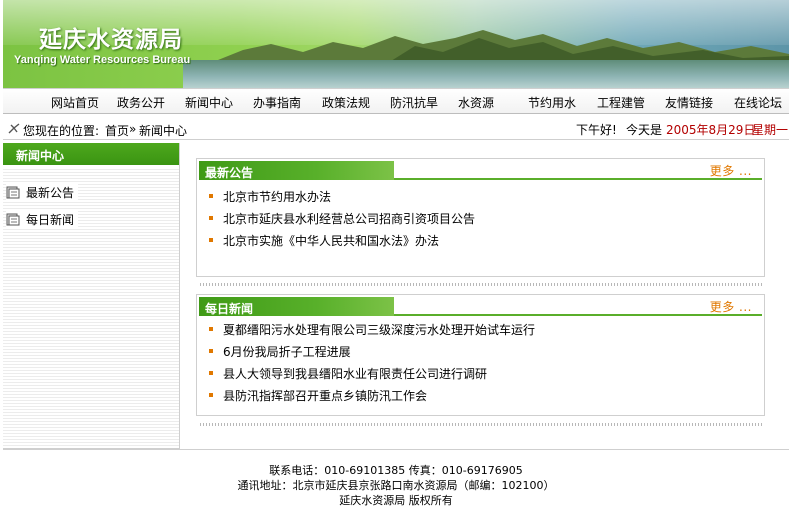  I want to click on list-item: 6月份我局折子工程进展, so click(372, 351).